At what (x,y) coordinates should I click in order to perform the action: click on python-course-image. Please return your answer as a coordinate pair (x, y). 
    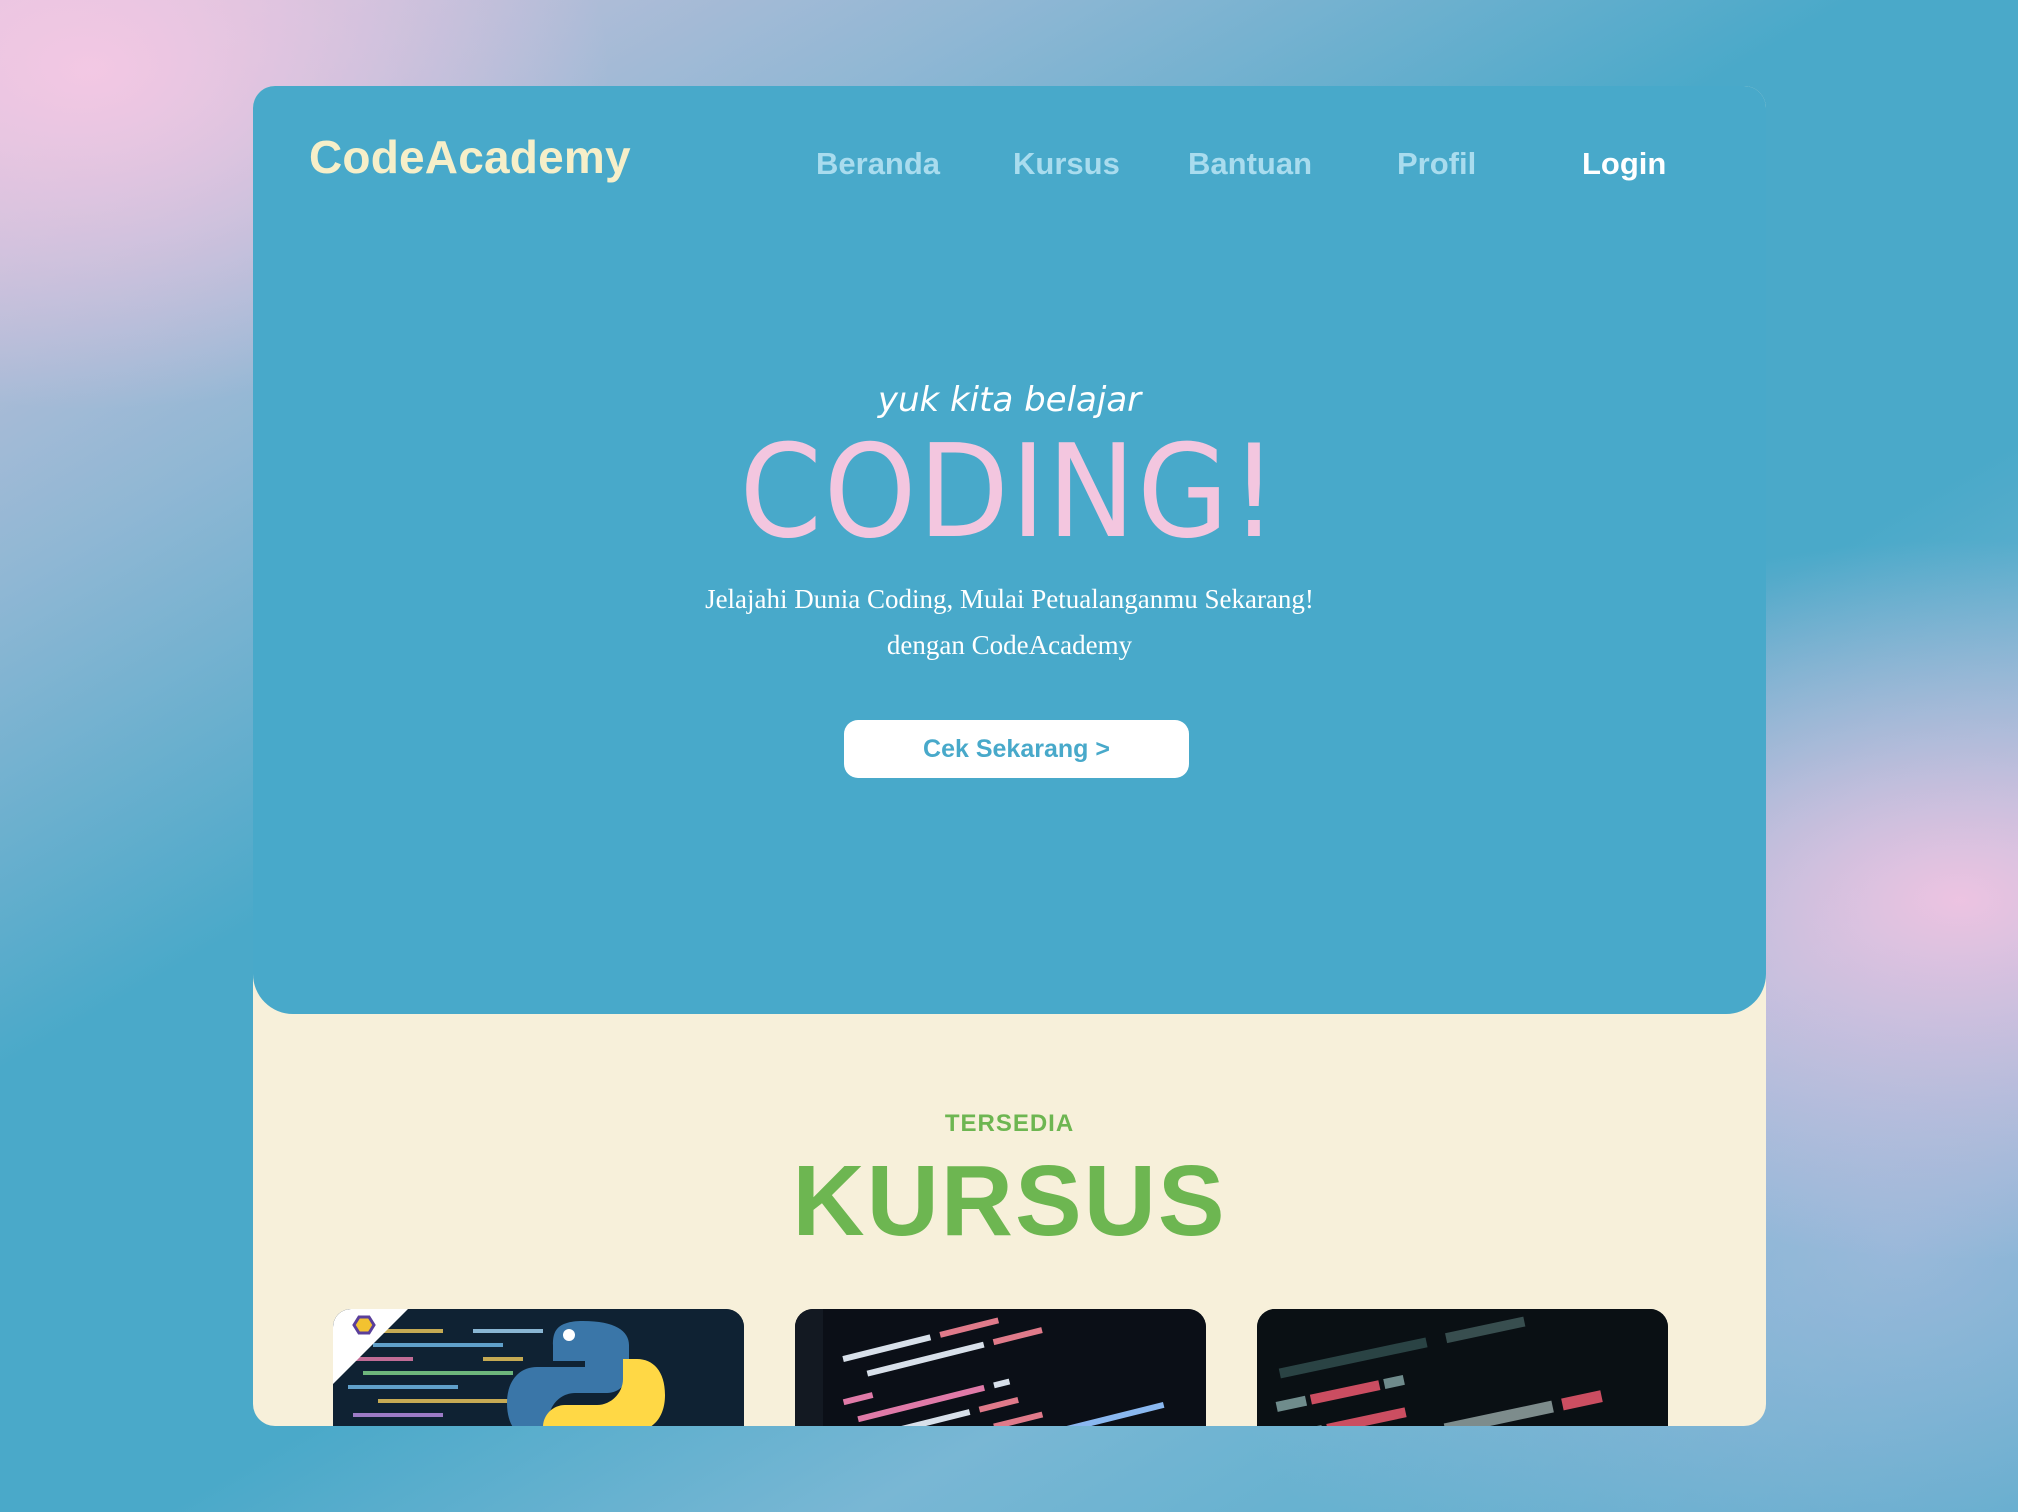
    Looking at the image, I should click on (538, 1367).